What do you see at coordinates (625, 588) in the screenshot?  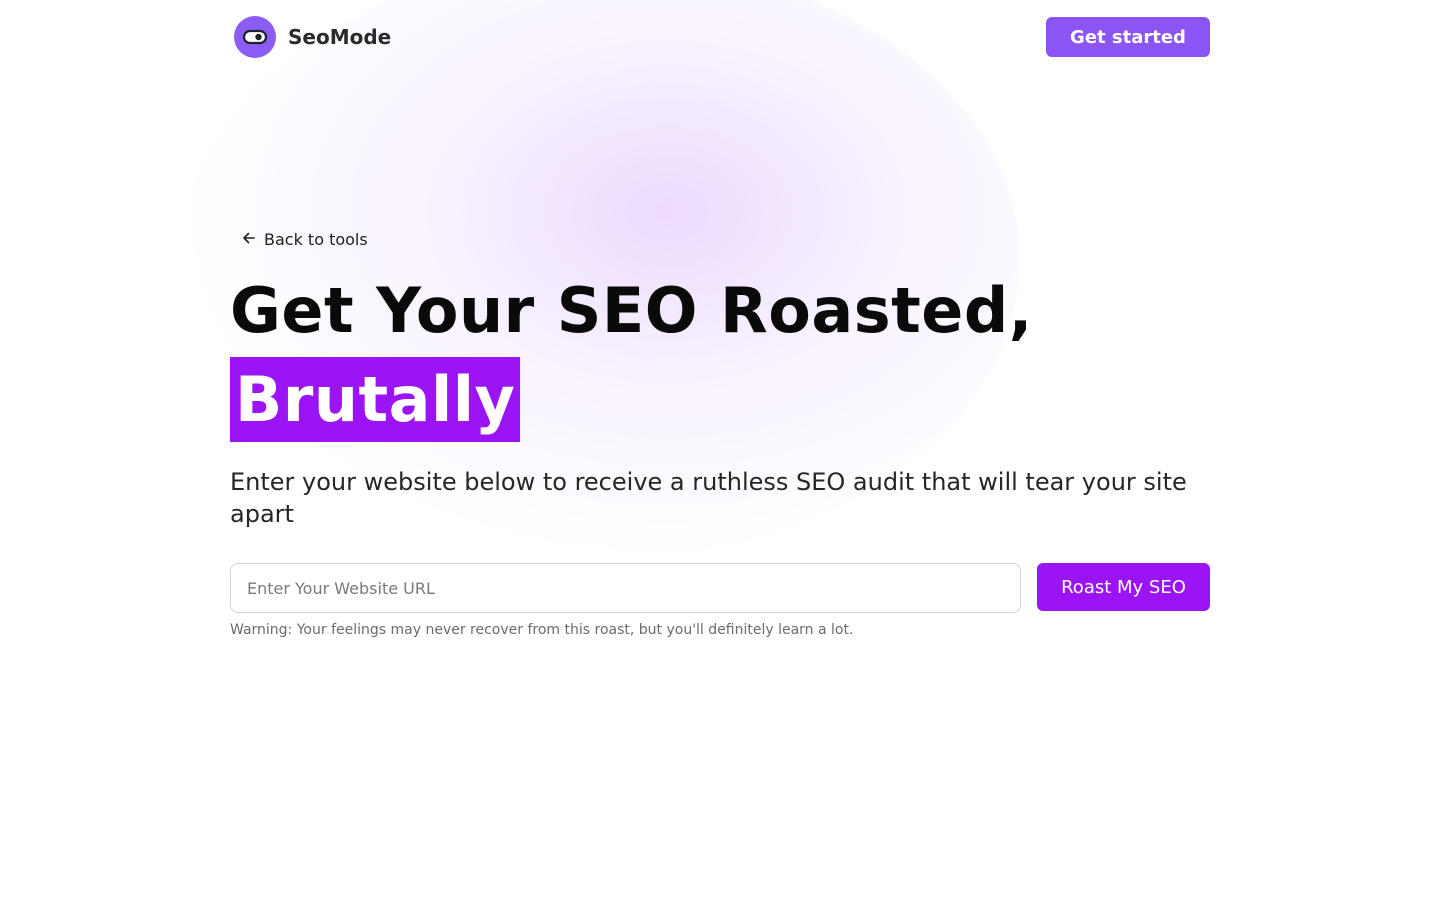 I see `website-url-input` at bounding box center [625, 588].